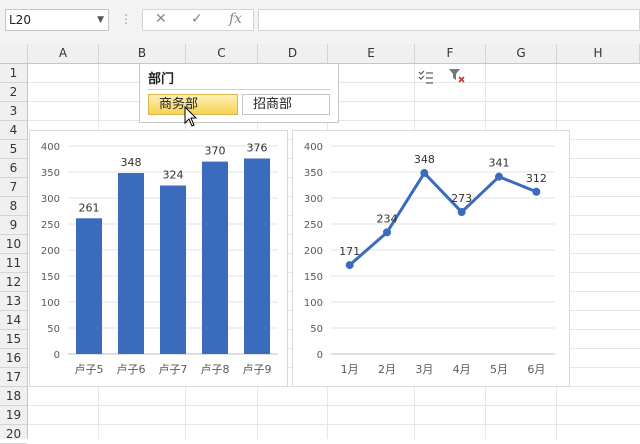 The width and height of the screenshot is (640, 444). Describe the element at coordinates (239, 89) in the screenshot. I see `slicer-divider` at that location.